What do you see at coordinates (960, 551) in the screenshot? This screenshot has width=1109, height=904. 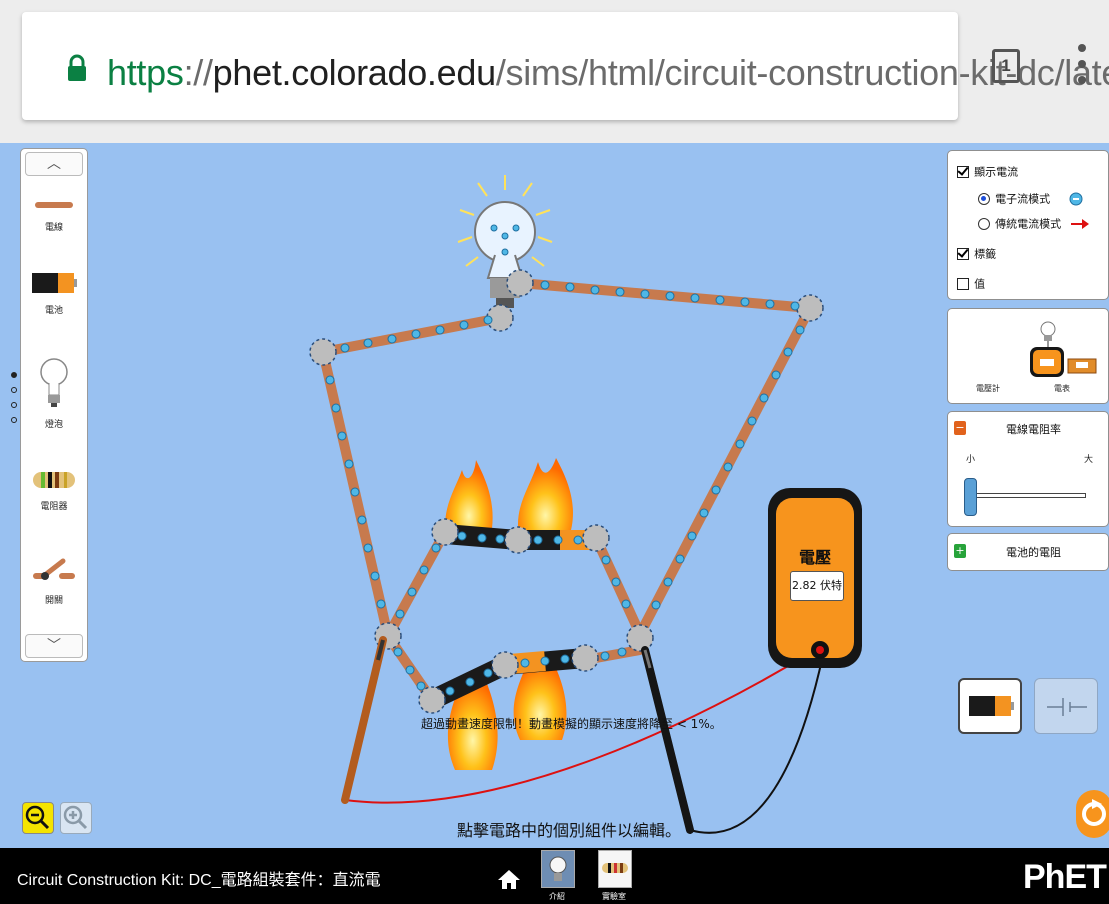 I see `expand-icon: +` at bounding box center [960, 551].